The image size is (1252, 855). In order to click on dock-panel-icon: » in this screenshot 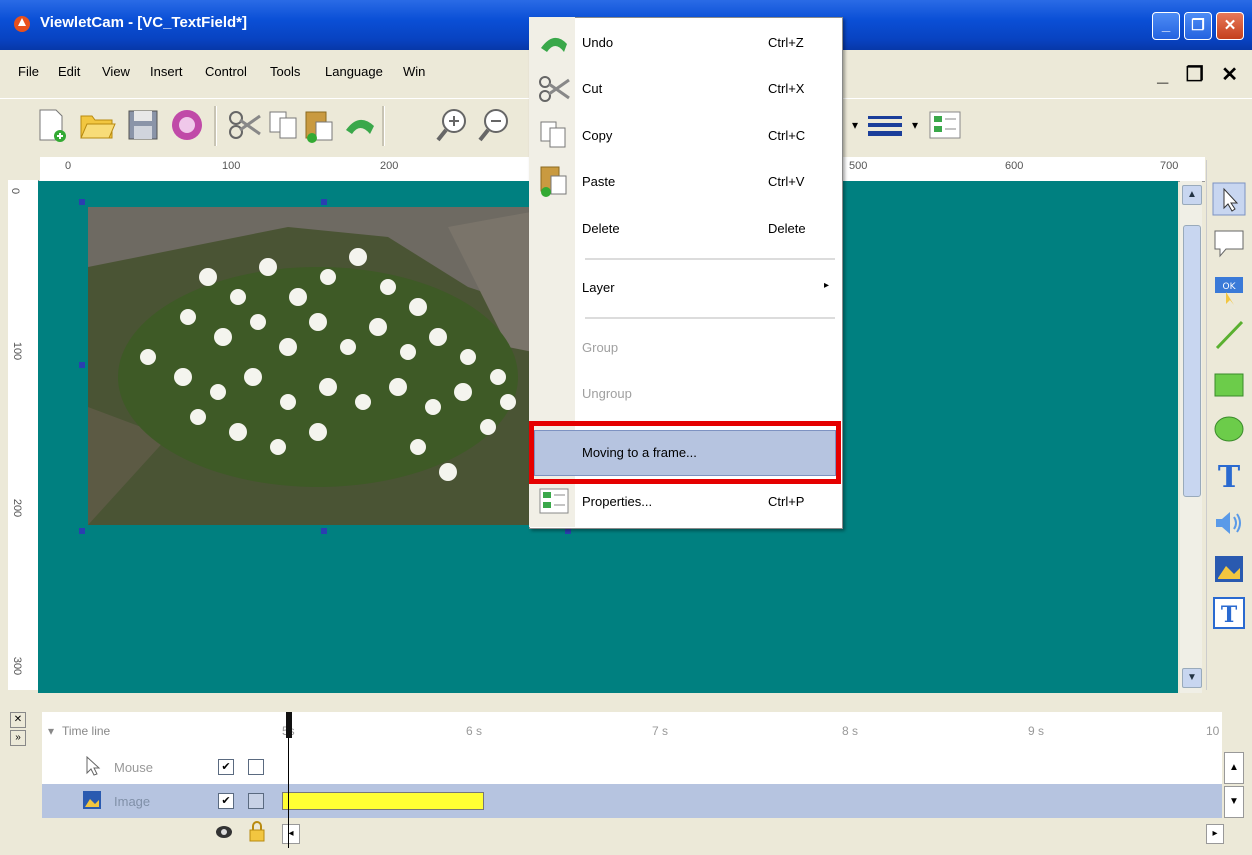, I will do `click(18, 738)`.